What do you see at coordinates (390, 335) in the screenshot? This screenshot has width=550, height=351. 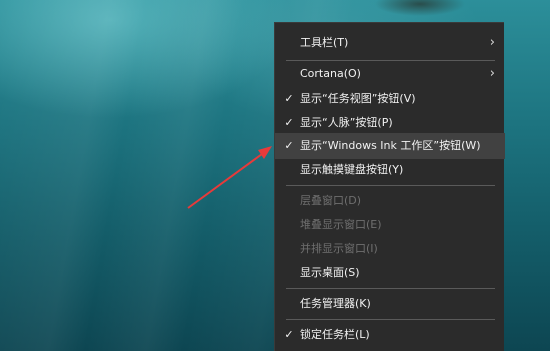 I see `menu-item-lock-taskbar: ✓ 锁定任务栏(L)` at bounding box center [390, 335].